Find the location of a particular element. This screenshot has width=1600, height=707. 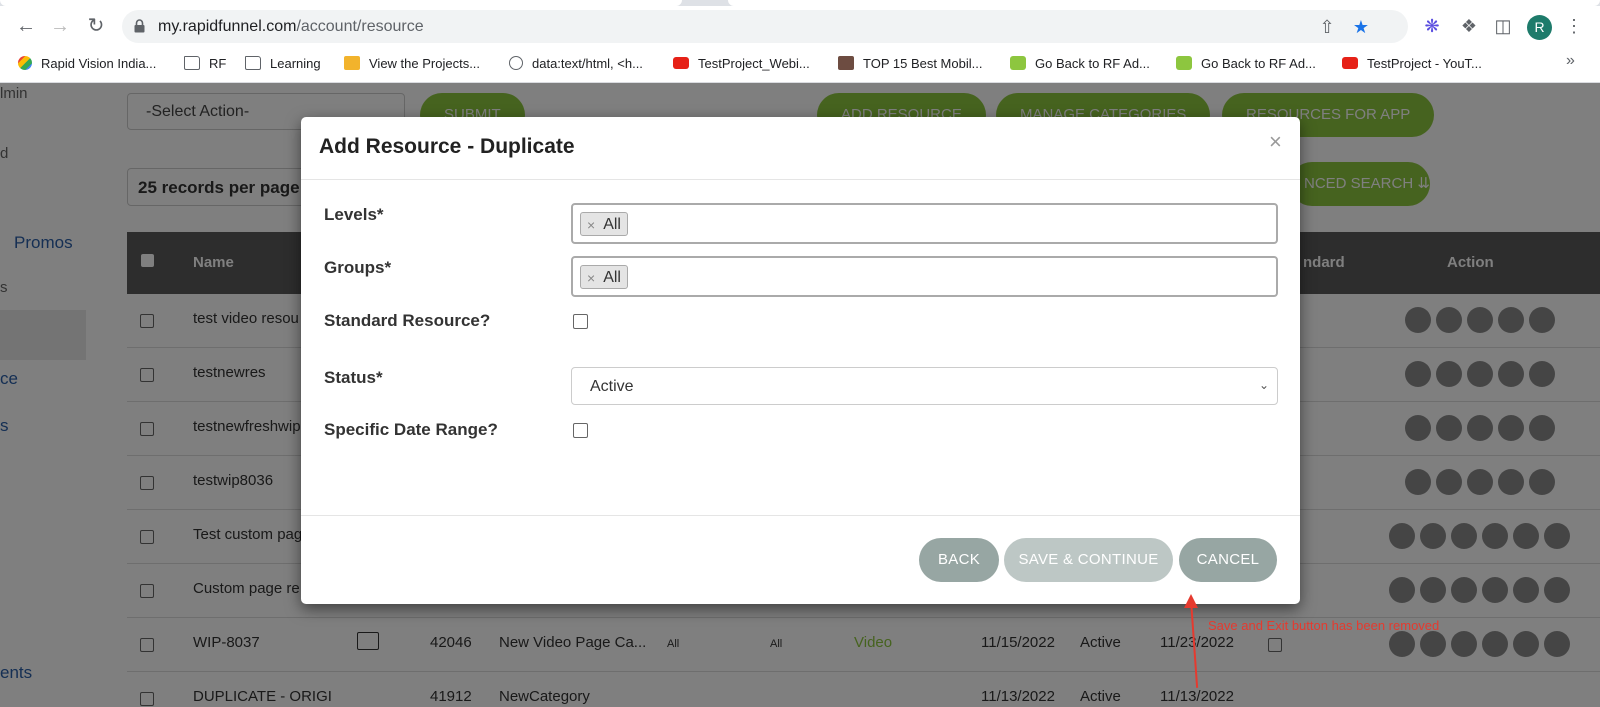

chevron-double-right-icon: » is located at coordinates (1570, 61).